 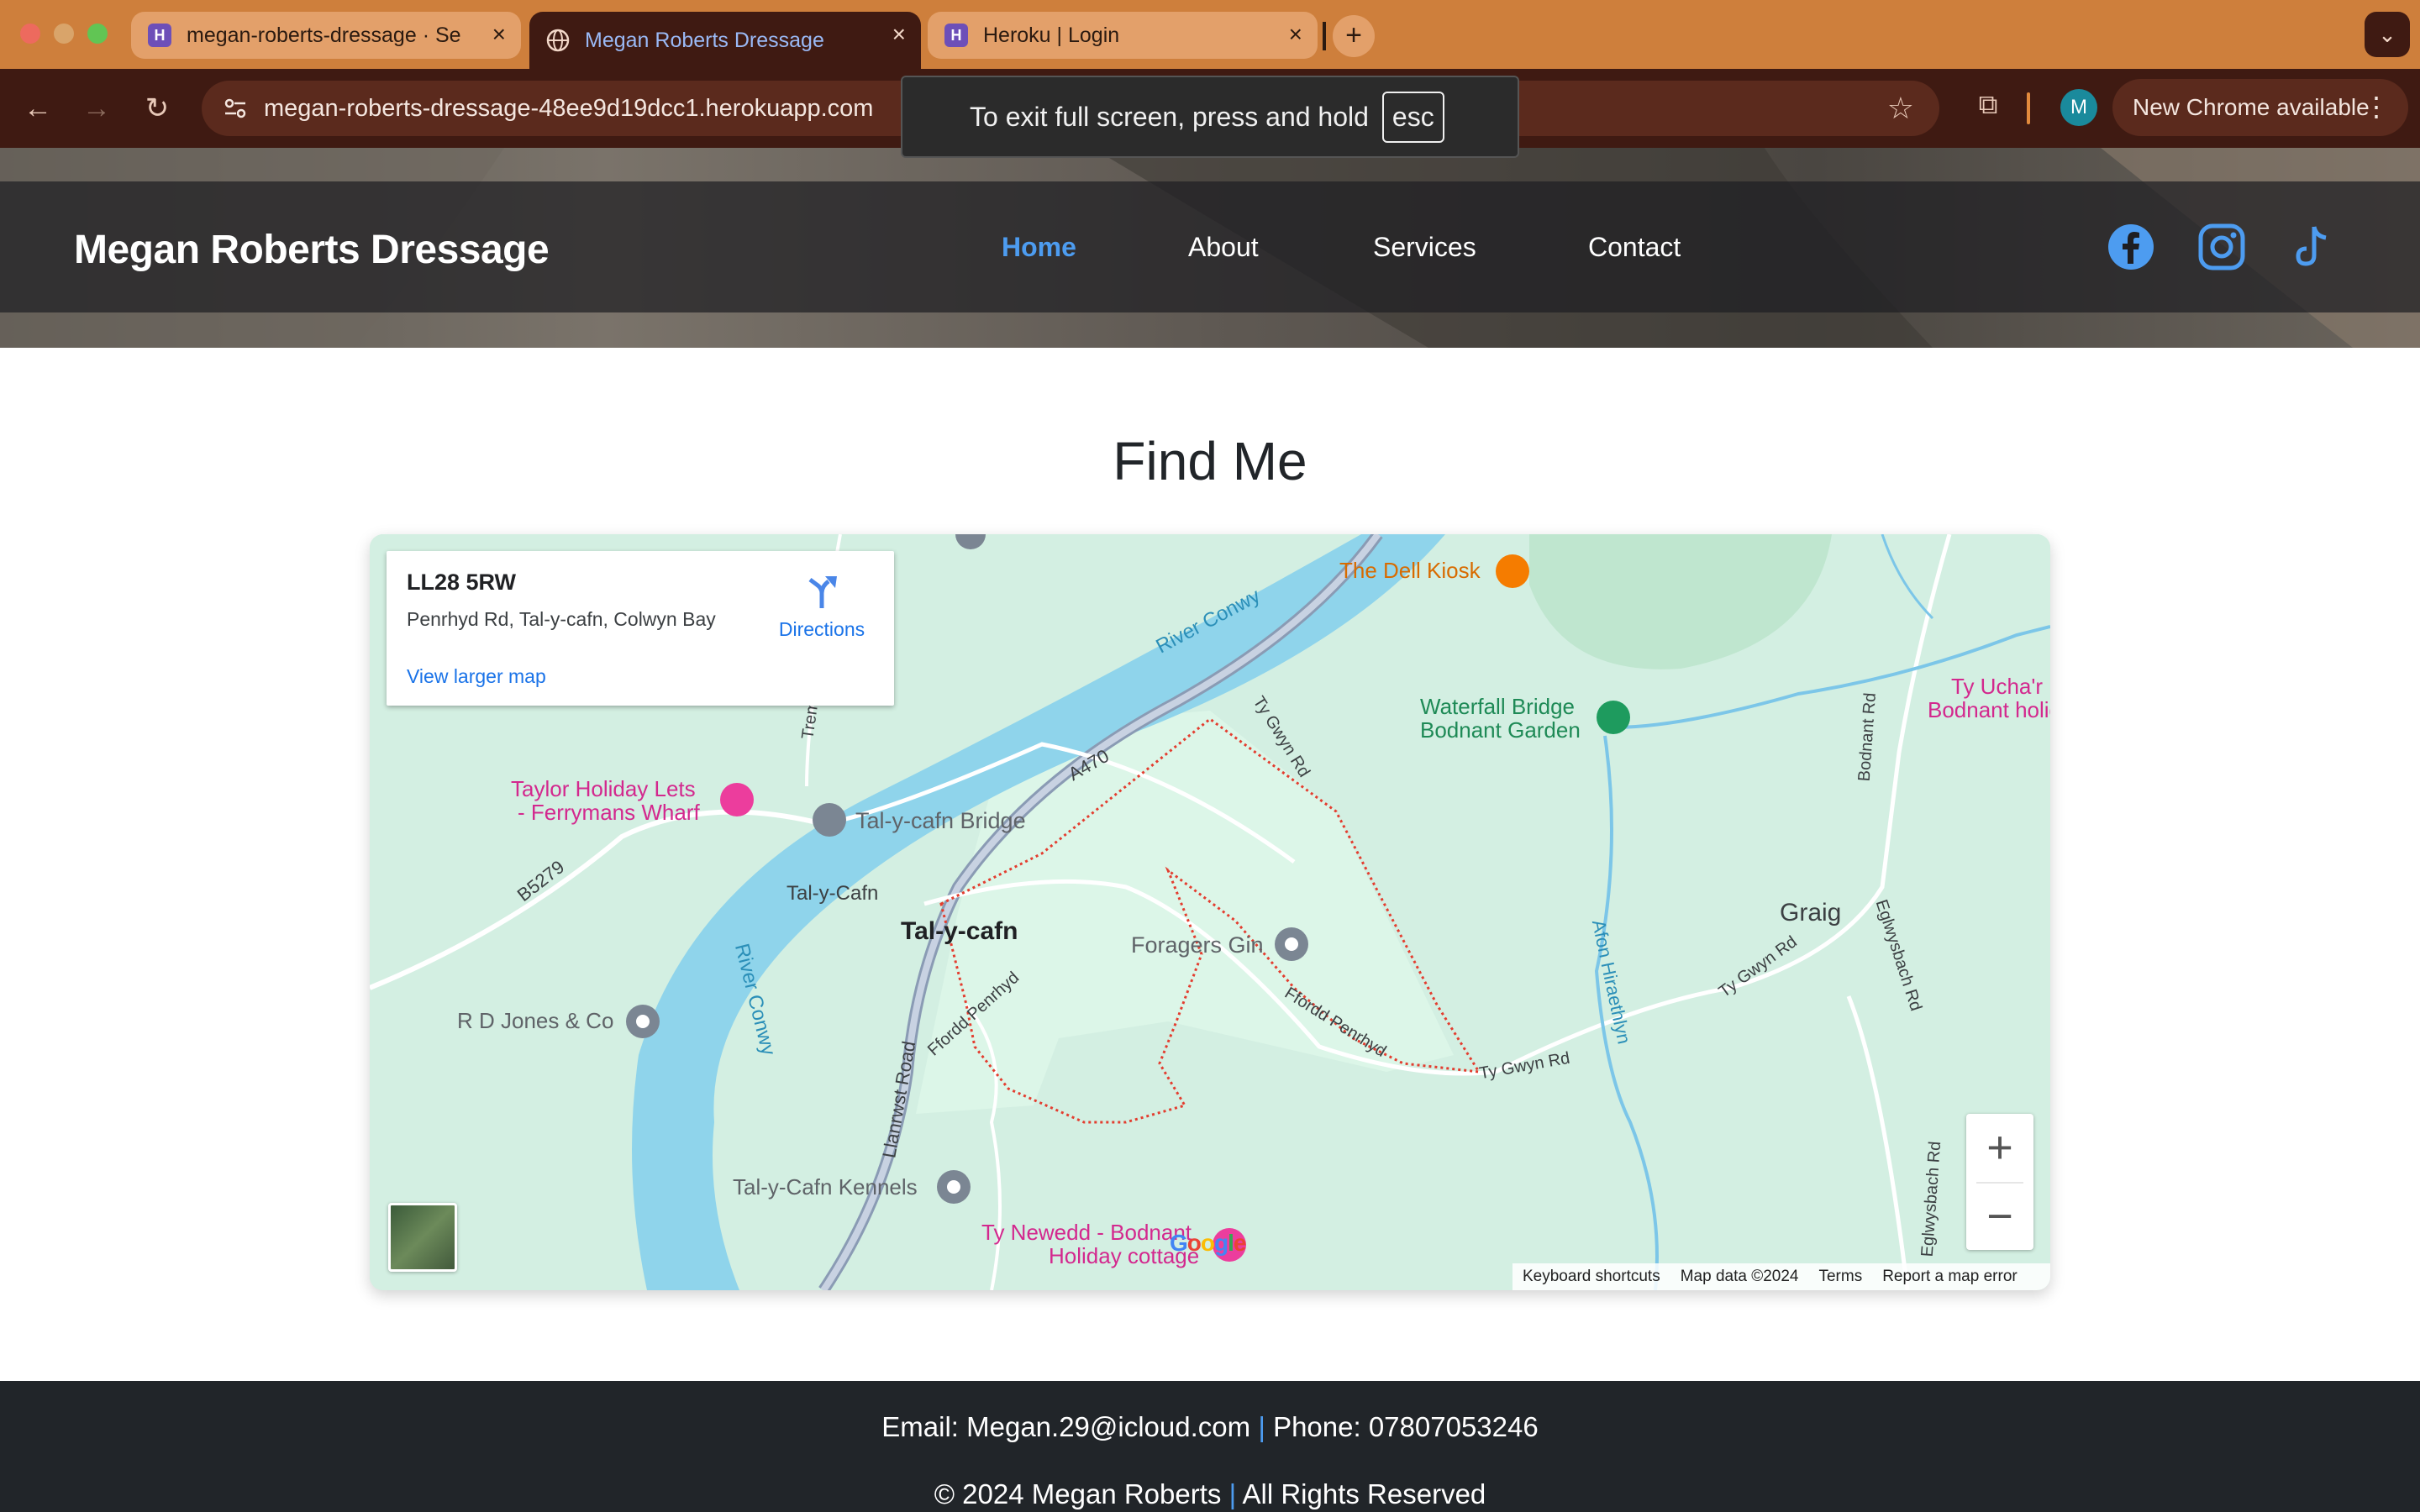 I want to click on copyright-text: © 2024 Megan Roberts, so click(x=1078, y=1493).